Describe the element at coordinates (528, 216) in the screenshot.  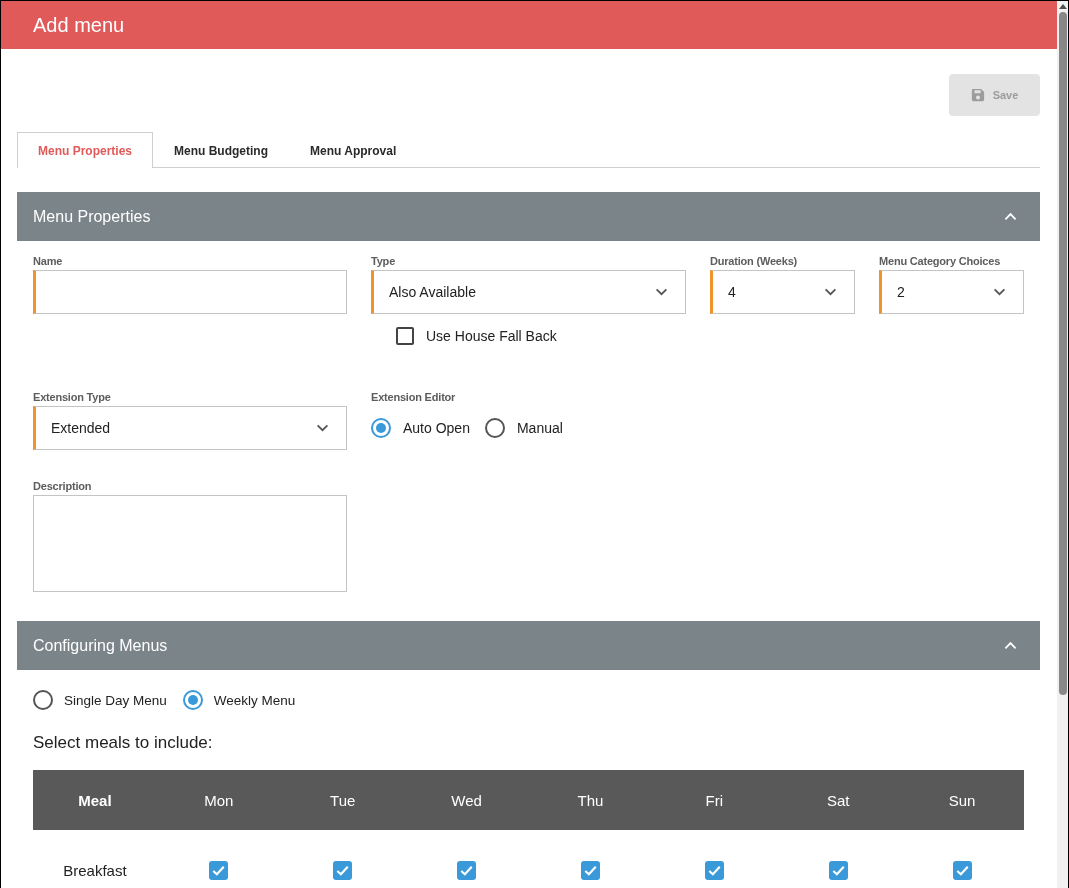
I see `section-header: Menu Properties` at that location.